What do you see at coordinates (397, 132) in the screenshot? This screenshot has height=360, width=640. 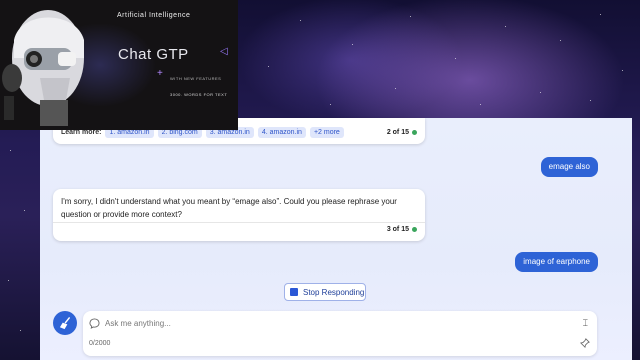 I see `response-count-text: 2 of 15` at bounding box center [397, 132].